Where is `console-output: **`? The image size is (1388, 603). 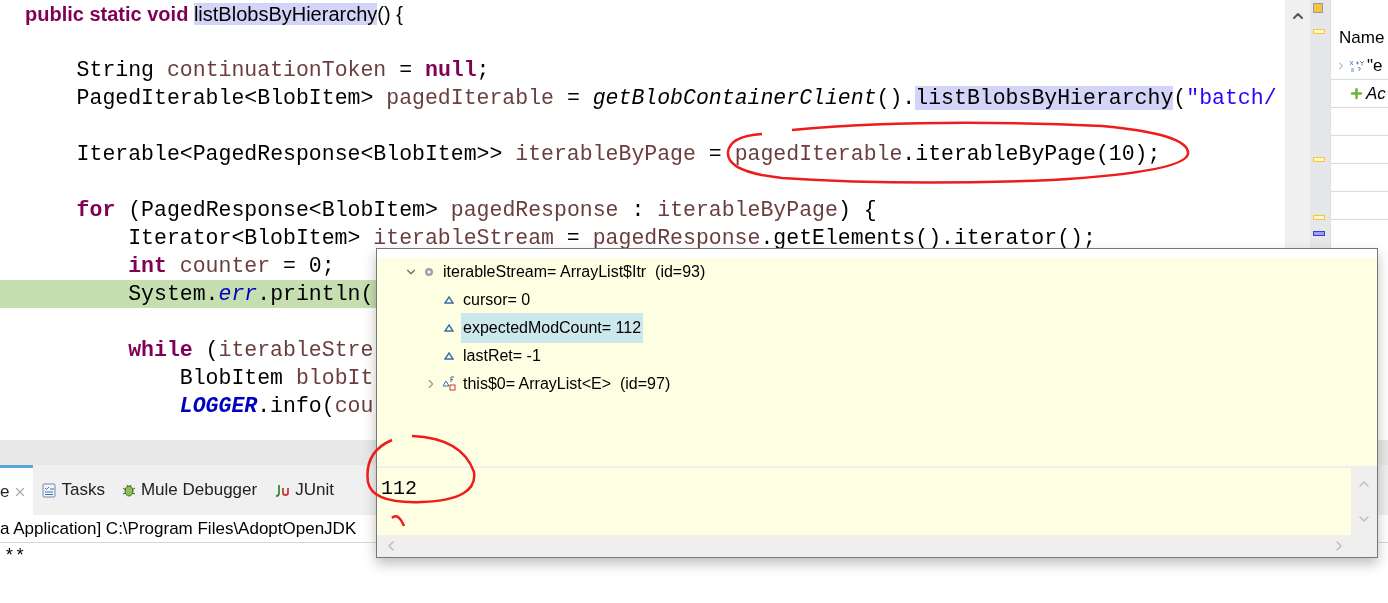 console-output: ** is located at coordinates (15, 556).